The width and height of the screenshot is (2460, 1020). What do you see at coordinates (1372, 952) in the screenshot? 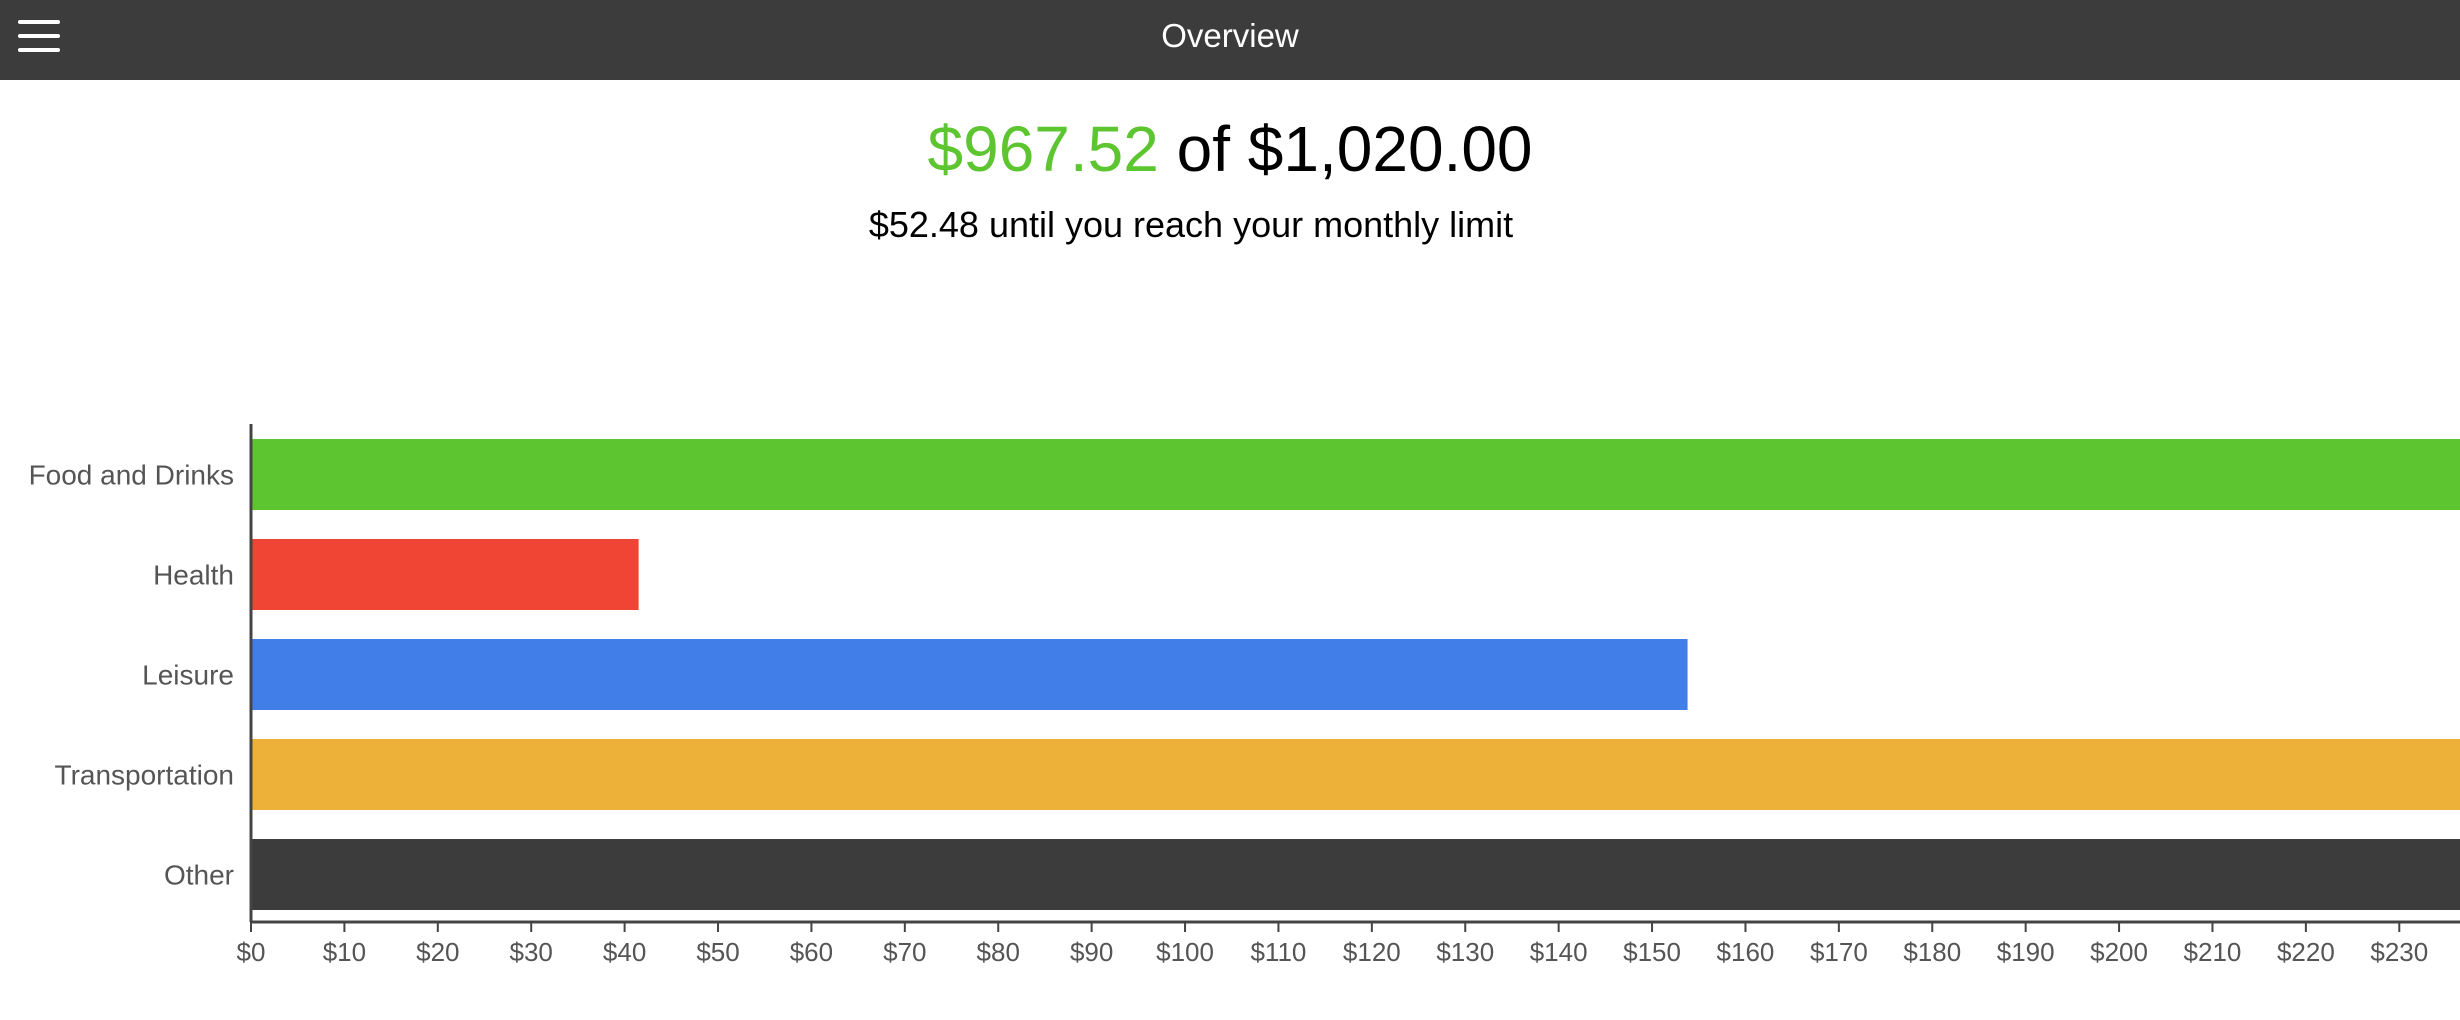
I see `x-tick-label: $120` at bounding box center [1372, 952].